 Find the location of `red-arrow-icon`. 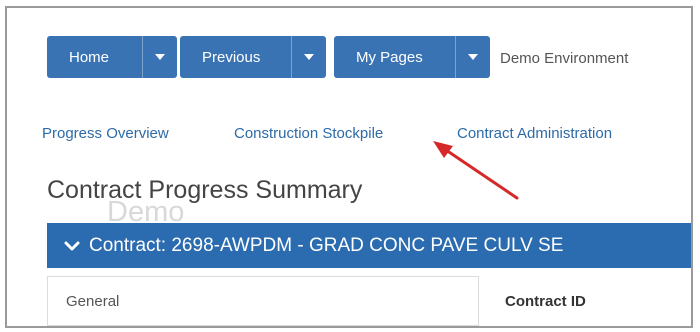

red-arrow-icon is located at coordinates (476, 170).